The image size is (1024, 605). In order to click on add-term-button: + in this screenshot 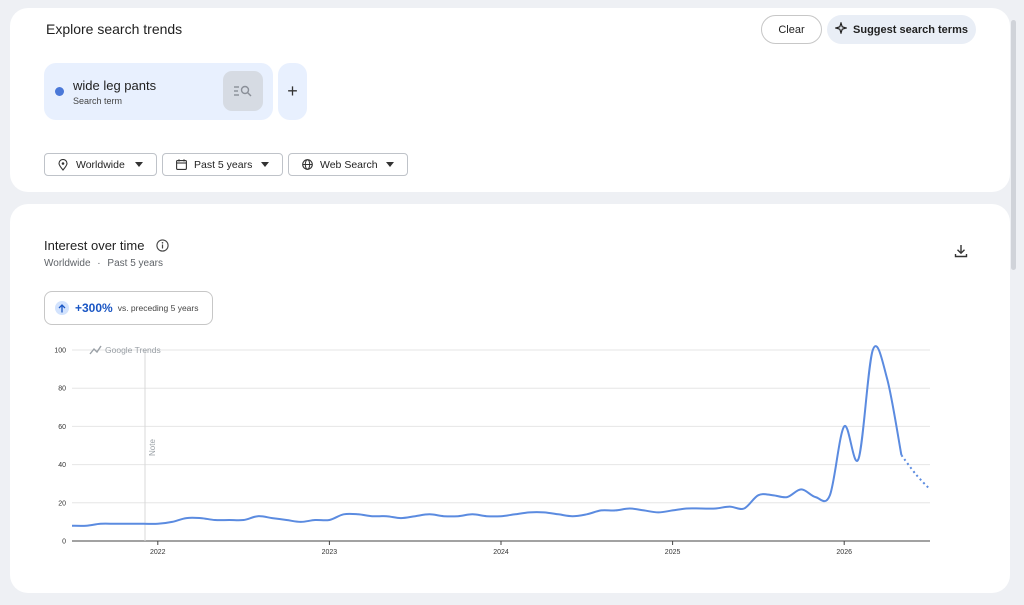, I will do `click(292, 91)`.